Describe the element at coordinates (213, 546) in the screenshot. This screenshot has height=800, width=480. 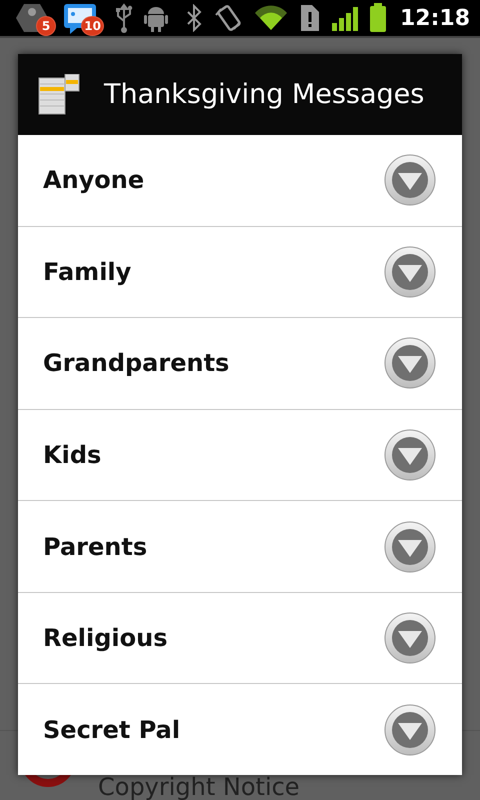
I see `list-item-label: Parents` at that location.